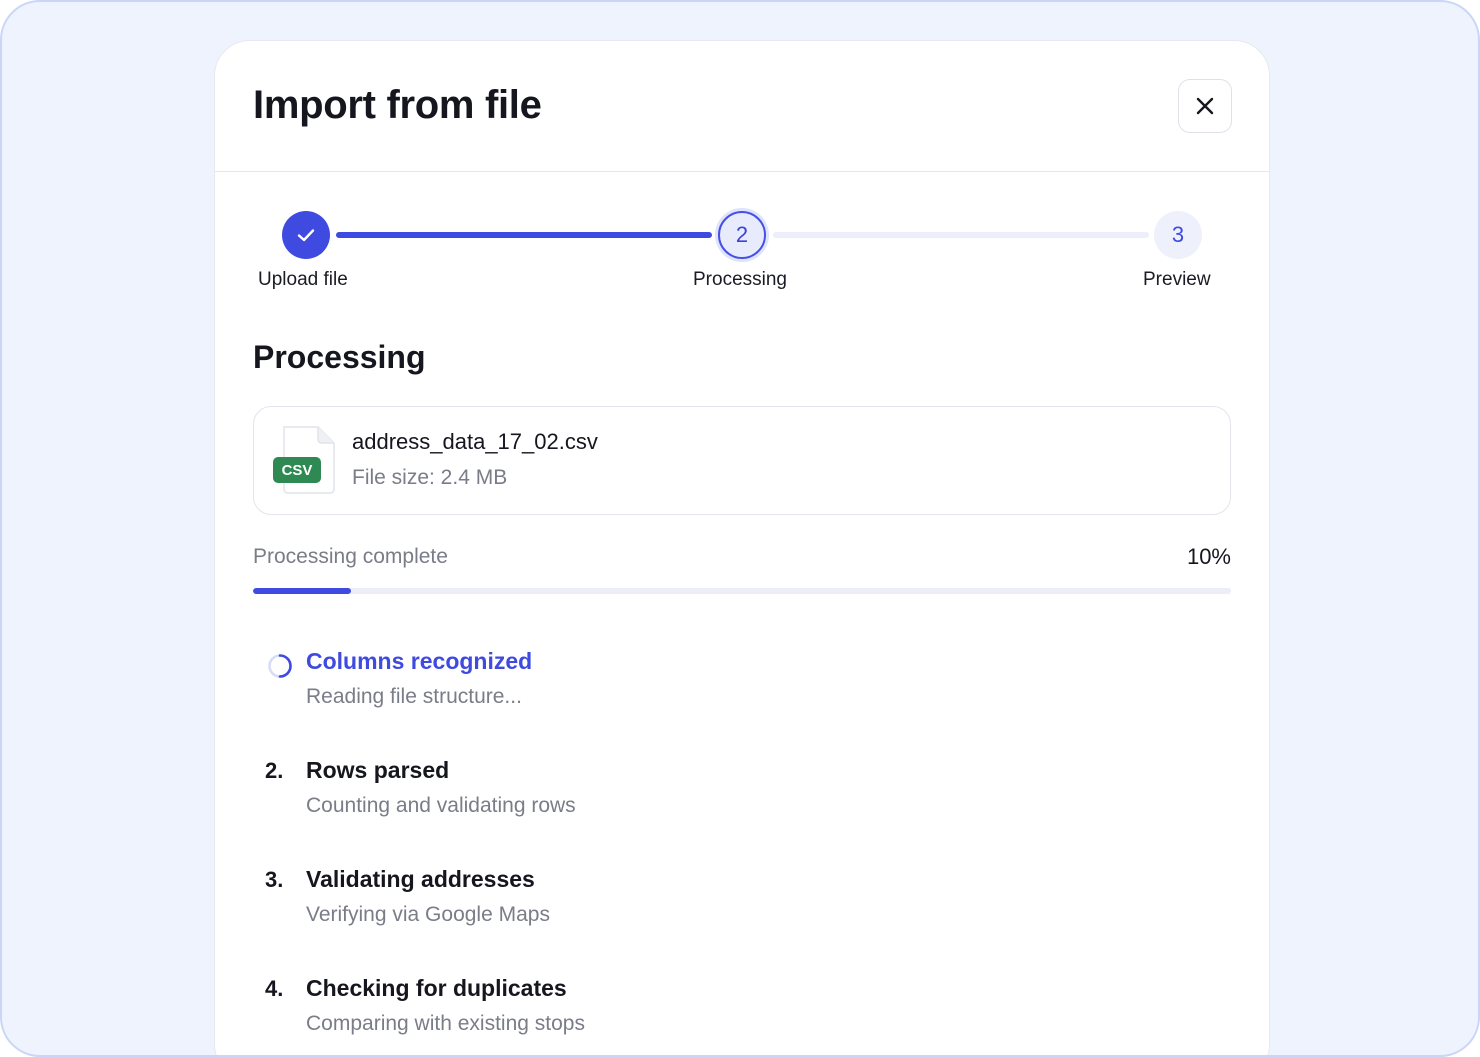 The height and width of the screenshot is (1057, 1480). What do you see at coordinates (303, 279) in the screenshot?
I see `step-upload-file-label: Upload file` at bounding box center [303, 279].